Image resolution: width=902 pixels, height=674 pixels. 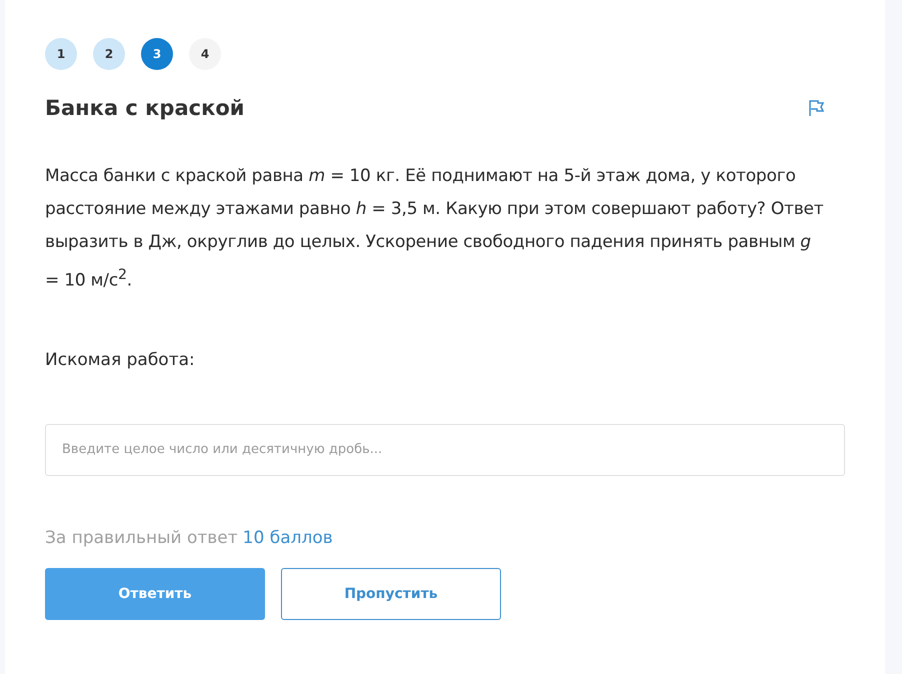 I want to click on reward-text: За правильный ответ, so click(x=141, y=538).